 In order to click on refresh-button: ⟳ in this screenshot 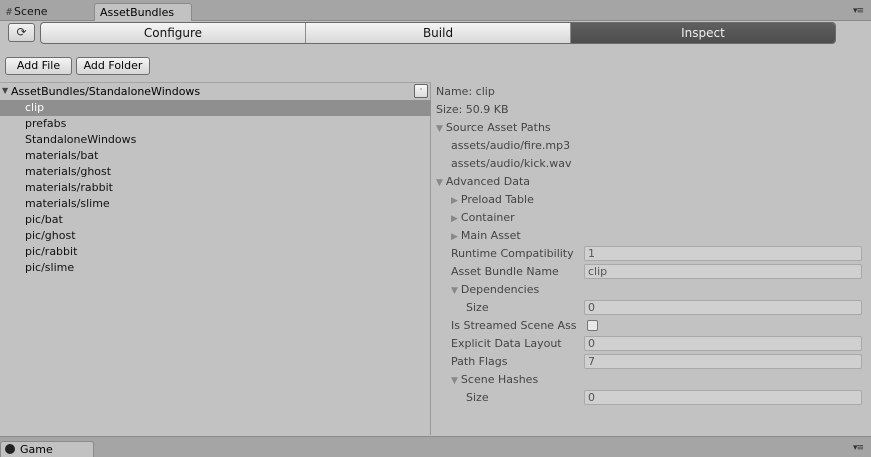, I will do `click(21, 32)`.